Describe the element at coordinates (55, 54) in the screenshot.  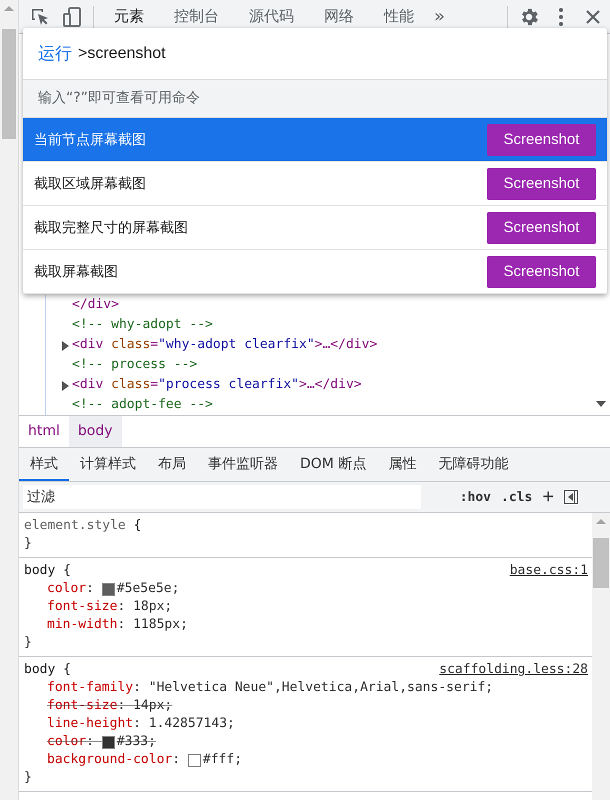
I see `run-label: 运行` at that location.